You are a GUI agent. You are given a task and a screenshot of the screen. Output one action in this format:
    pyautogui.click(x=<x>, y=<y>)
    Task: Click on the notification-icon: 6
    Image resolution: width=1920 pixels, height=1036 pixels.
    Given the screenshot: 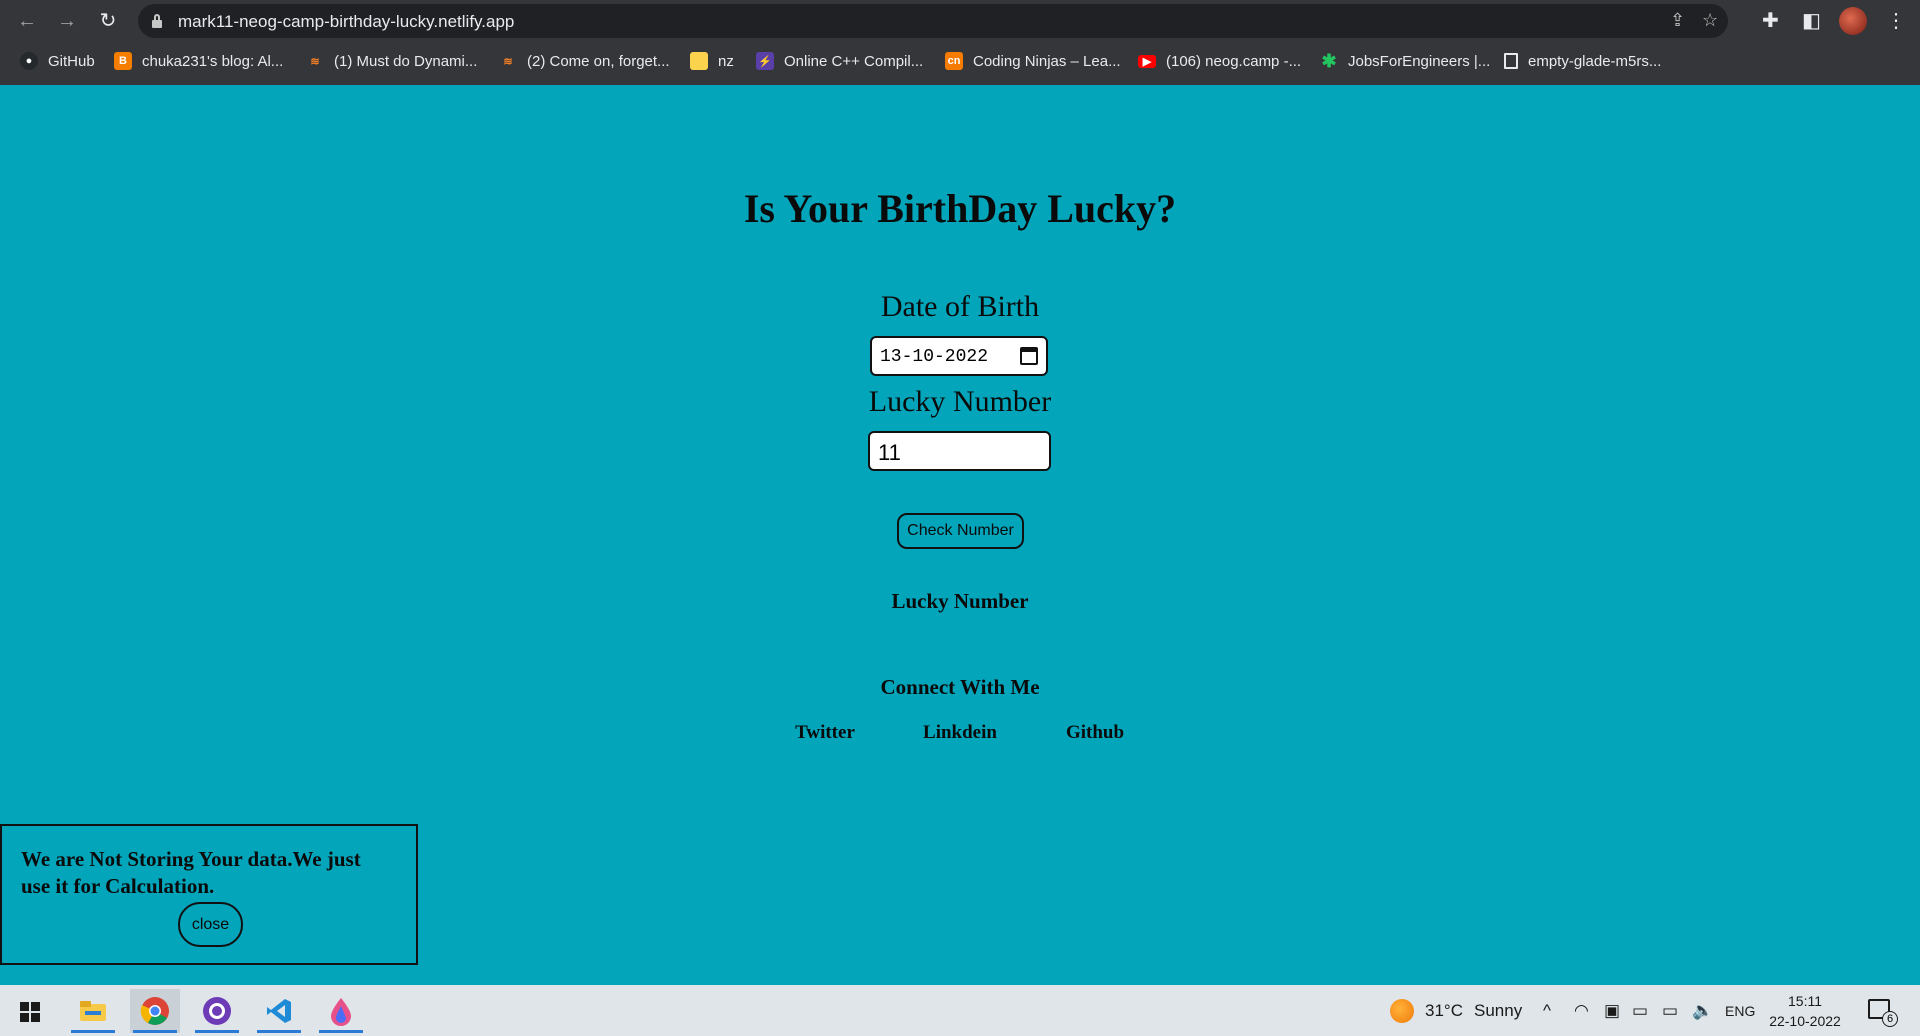 What is the action you would take?
    pyautogui.click(x=1883, y=1013)
    